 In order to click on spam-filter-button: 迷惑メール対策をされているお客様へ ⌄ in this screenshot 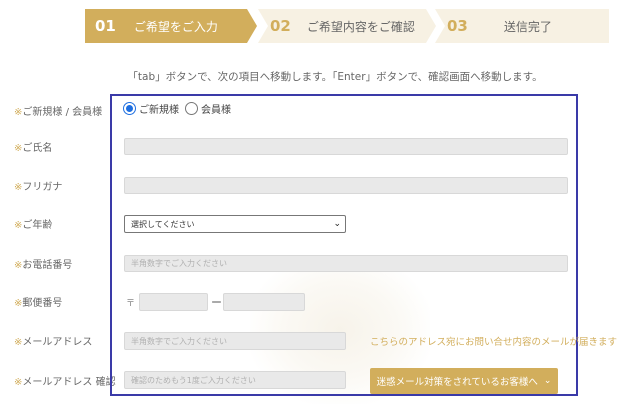, I will do `click(464, 381)`.